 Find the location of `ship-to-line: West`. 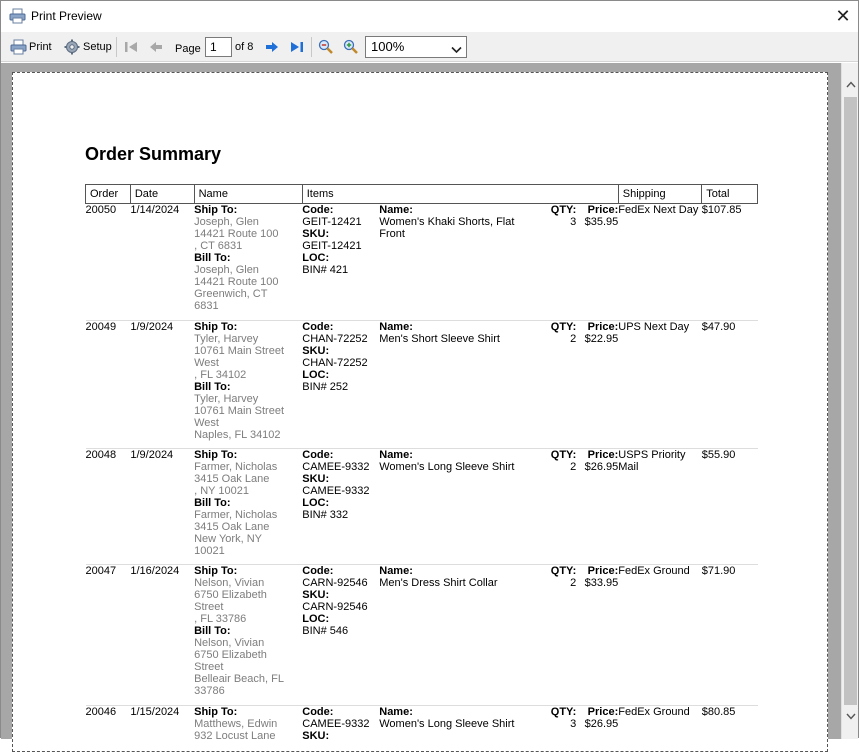

ship-to-line: West is located at coordinates (248, 363).